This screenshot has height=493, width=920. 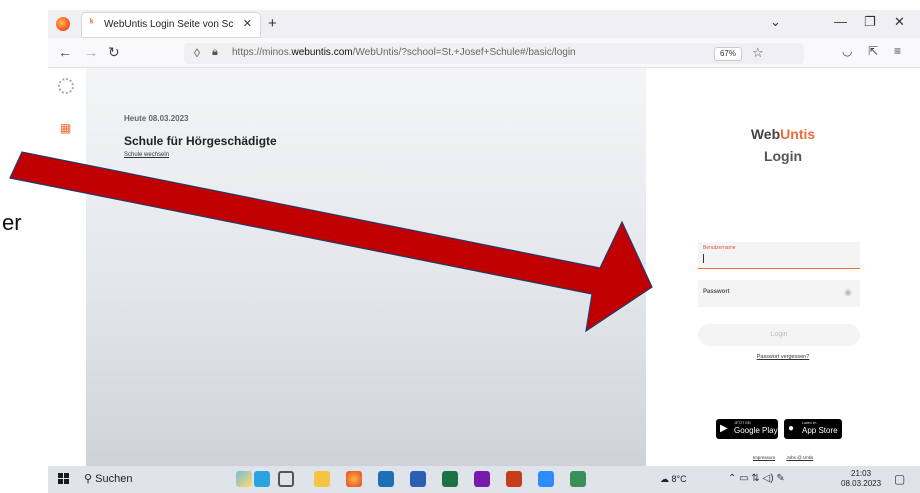 What do you see at coordinates (247, 23) in the screenshot?
I see `tab-close-icon: ✕` at bounding box center [247, 23].